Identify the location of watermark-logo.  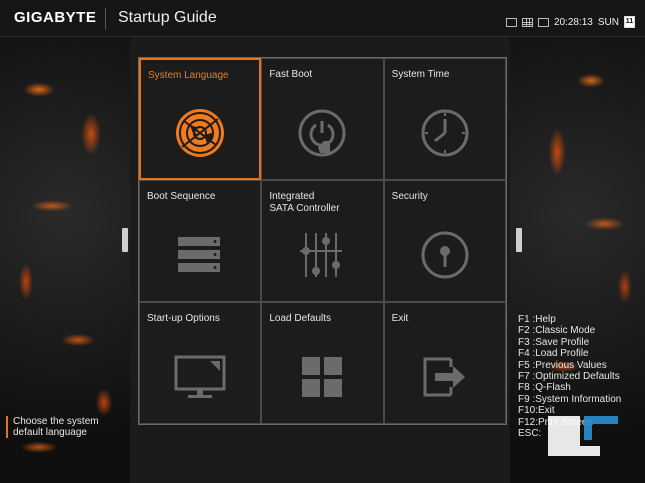
(583, 436).